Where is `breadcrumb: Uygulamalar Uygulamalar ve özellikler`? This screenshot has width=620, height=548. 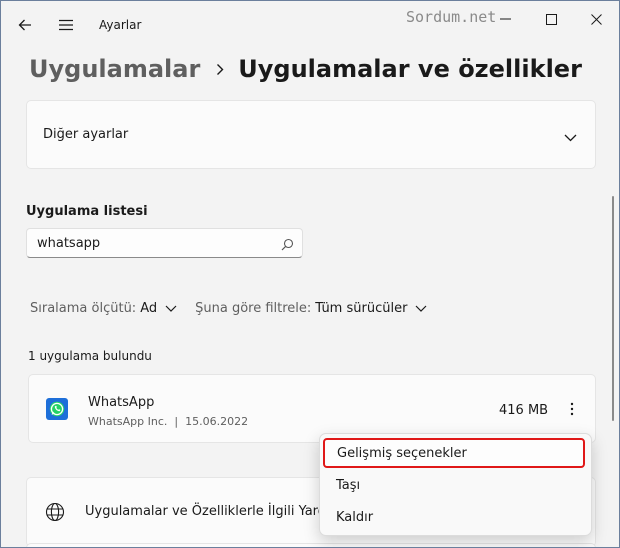
breadcrumb: Uygulamalar Uygulamalar ve özellikler is located at coordinates (305, 69).